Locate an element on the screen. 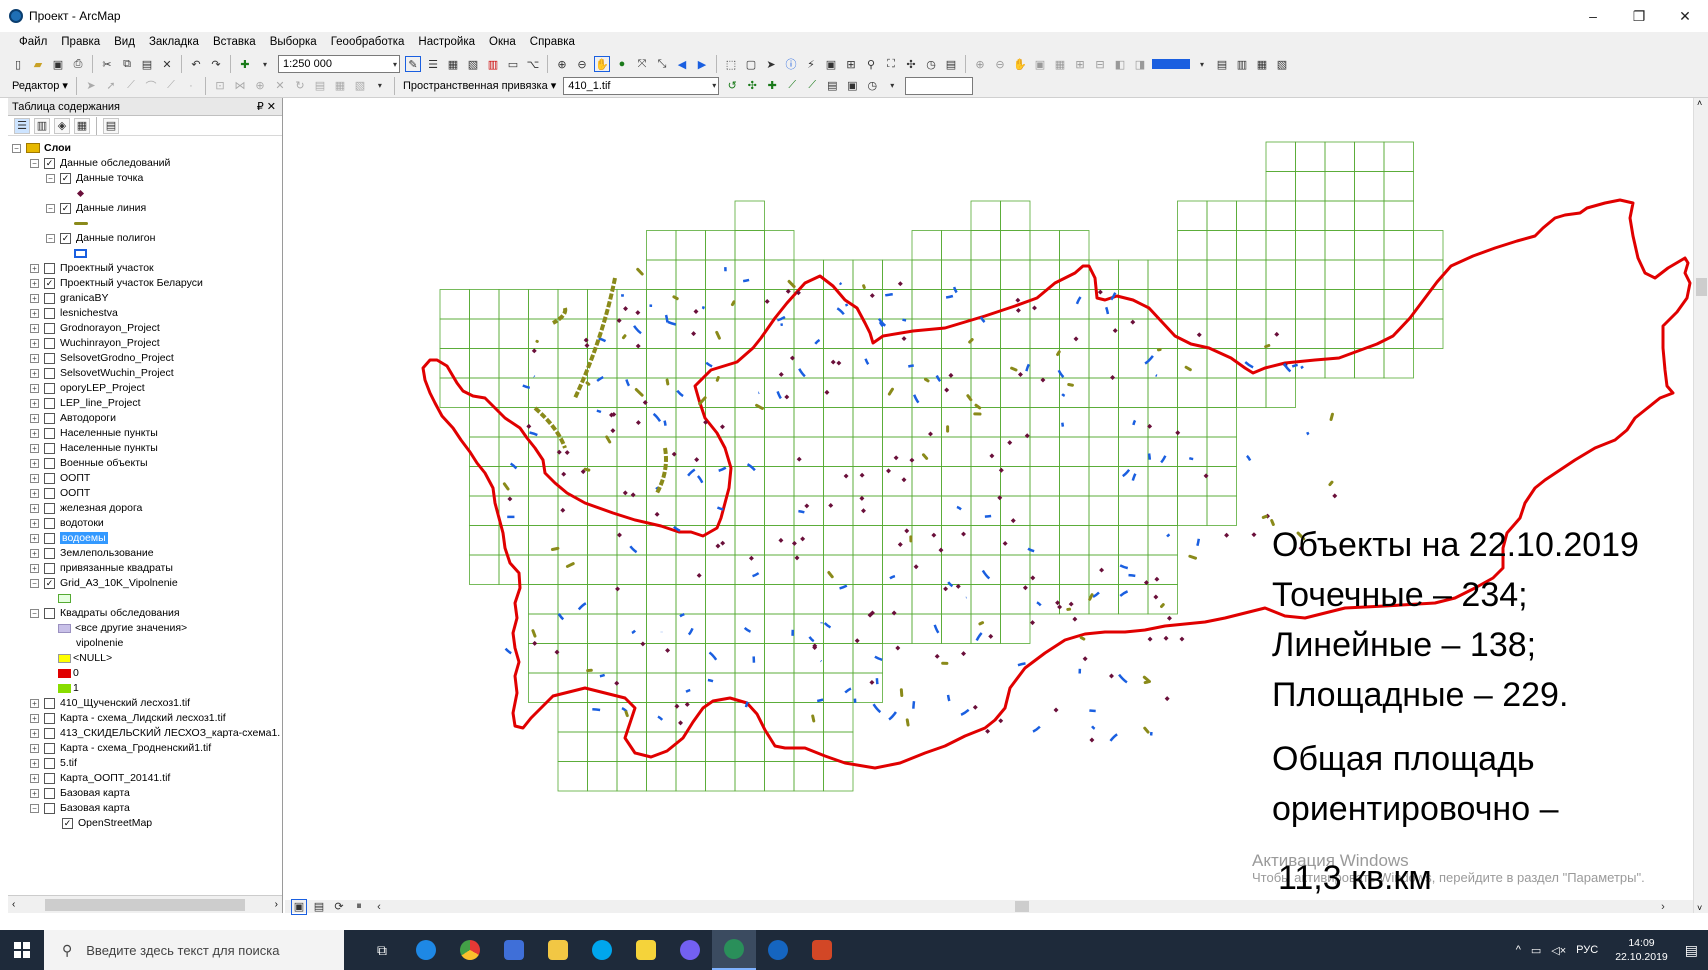  redo-icon: ↷ is located at coordinates (216, 64).